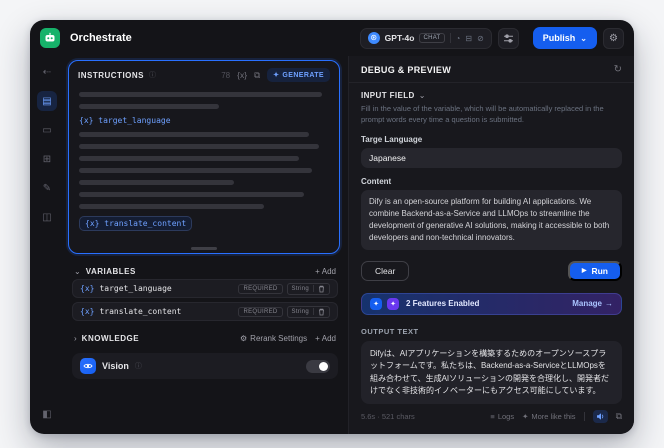 Image resolution: width=664 pixels, height=448 pixels. I want to click on vision-icon, so click(88, 366).